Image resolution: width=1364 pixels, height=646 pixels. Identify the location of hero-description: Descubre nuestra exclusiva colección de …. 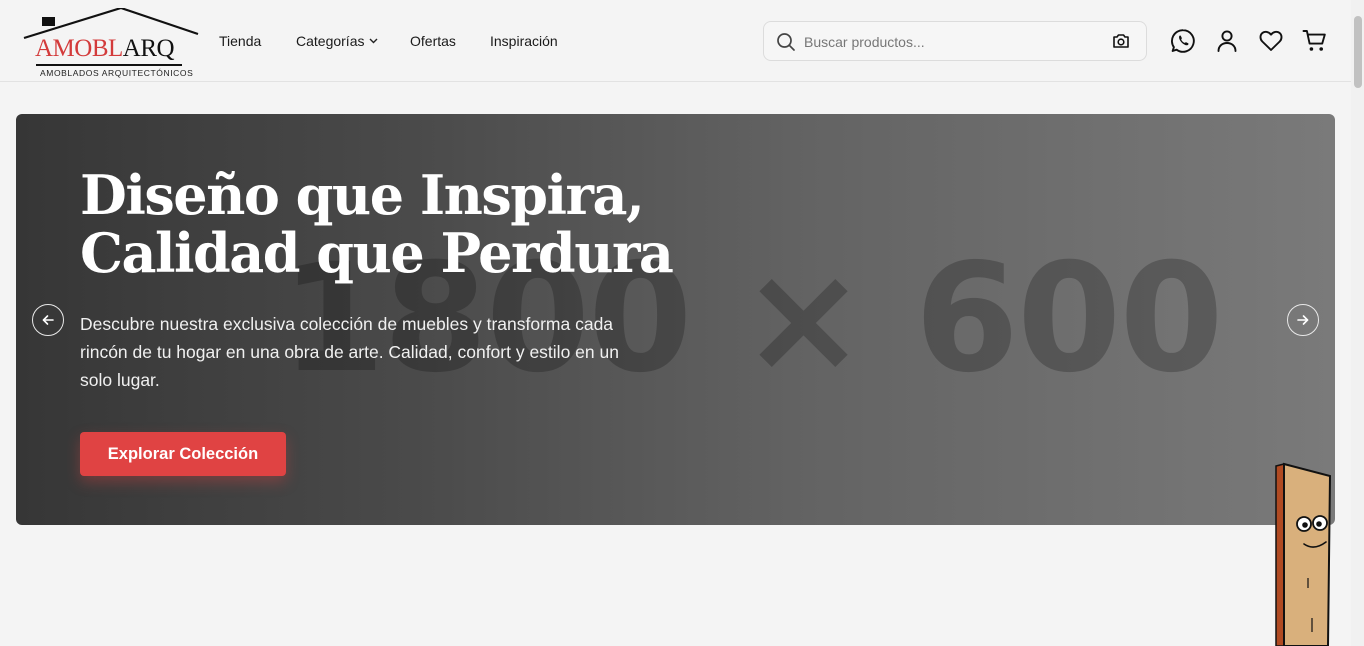
(349, 352).